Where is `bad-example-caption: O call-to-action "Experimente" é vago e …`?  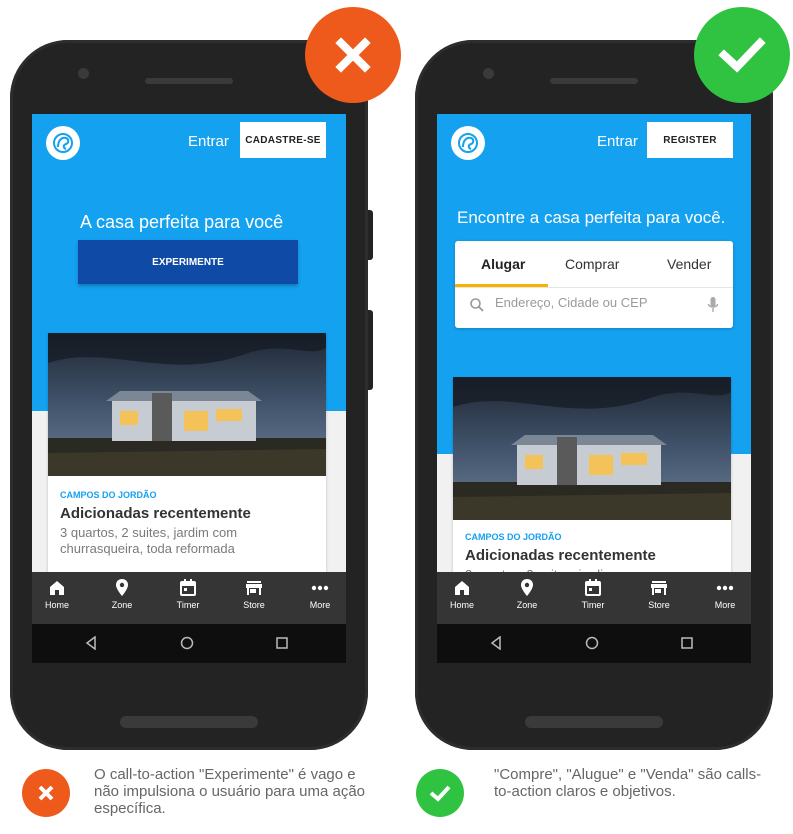
bad-example-caption: O call-to-action "Experimente" é vago e … is located at coordinates (230, 791).